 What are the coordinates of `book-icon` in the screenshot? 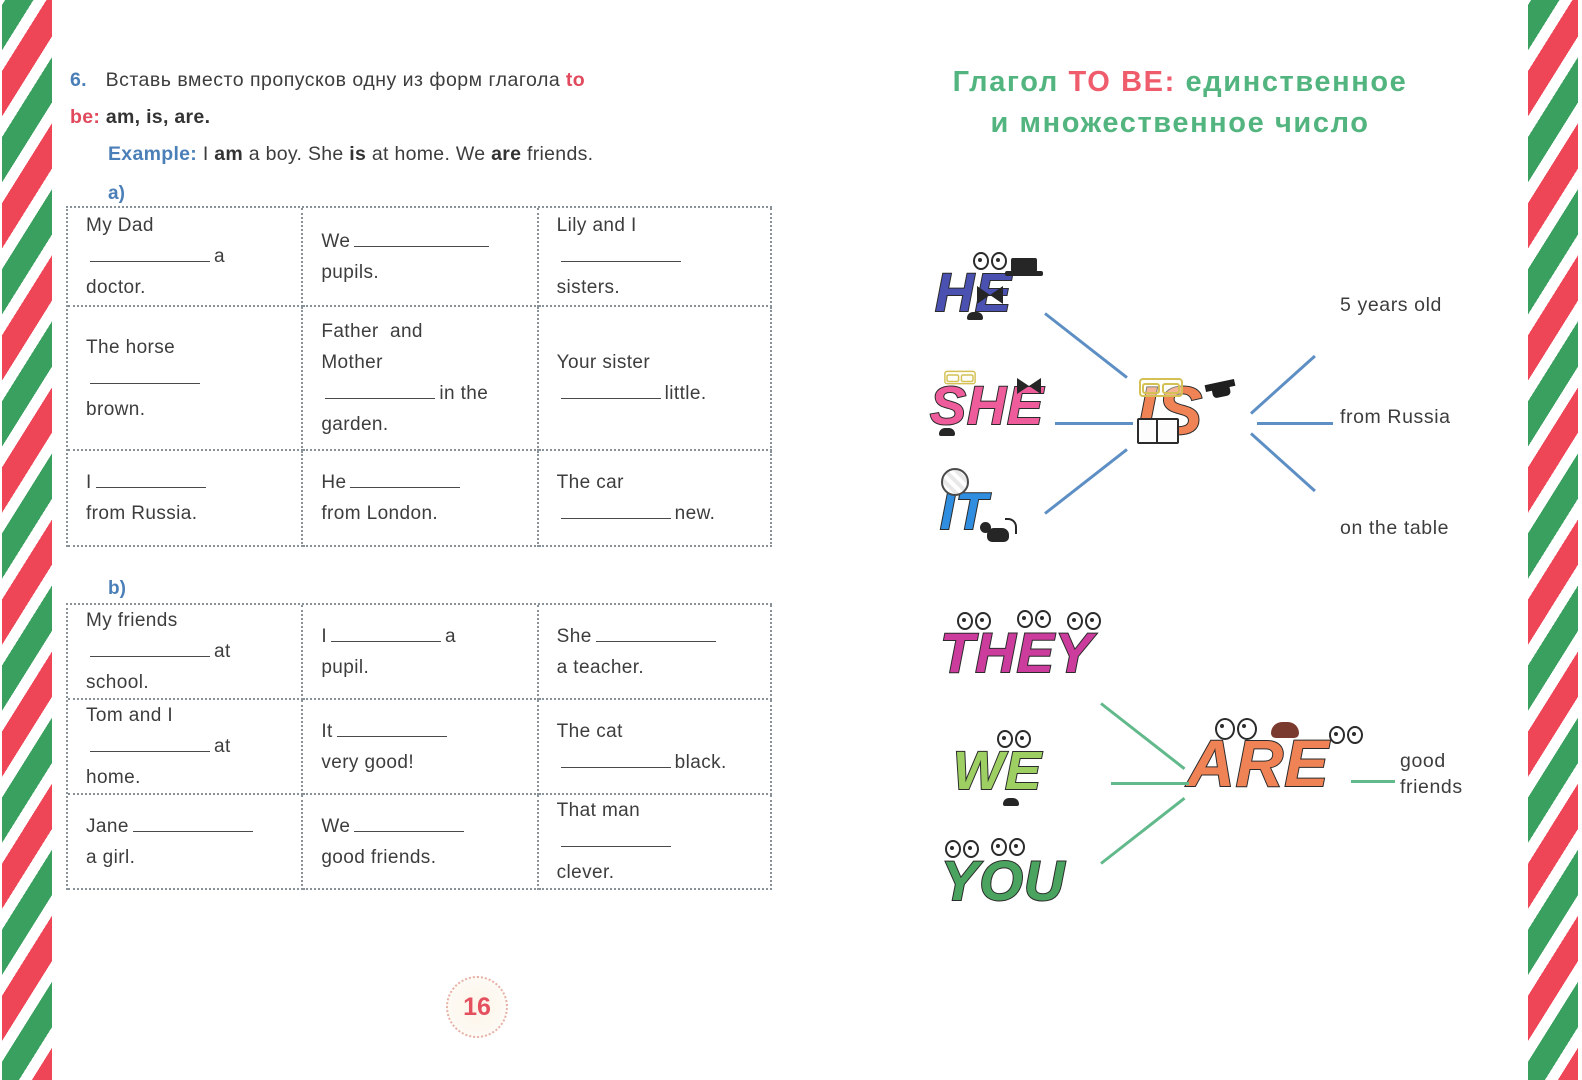 It's located at (1158, 431).